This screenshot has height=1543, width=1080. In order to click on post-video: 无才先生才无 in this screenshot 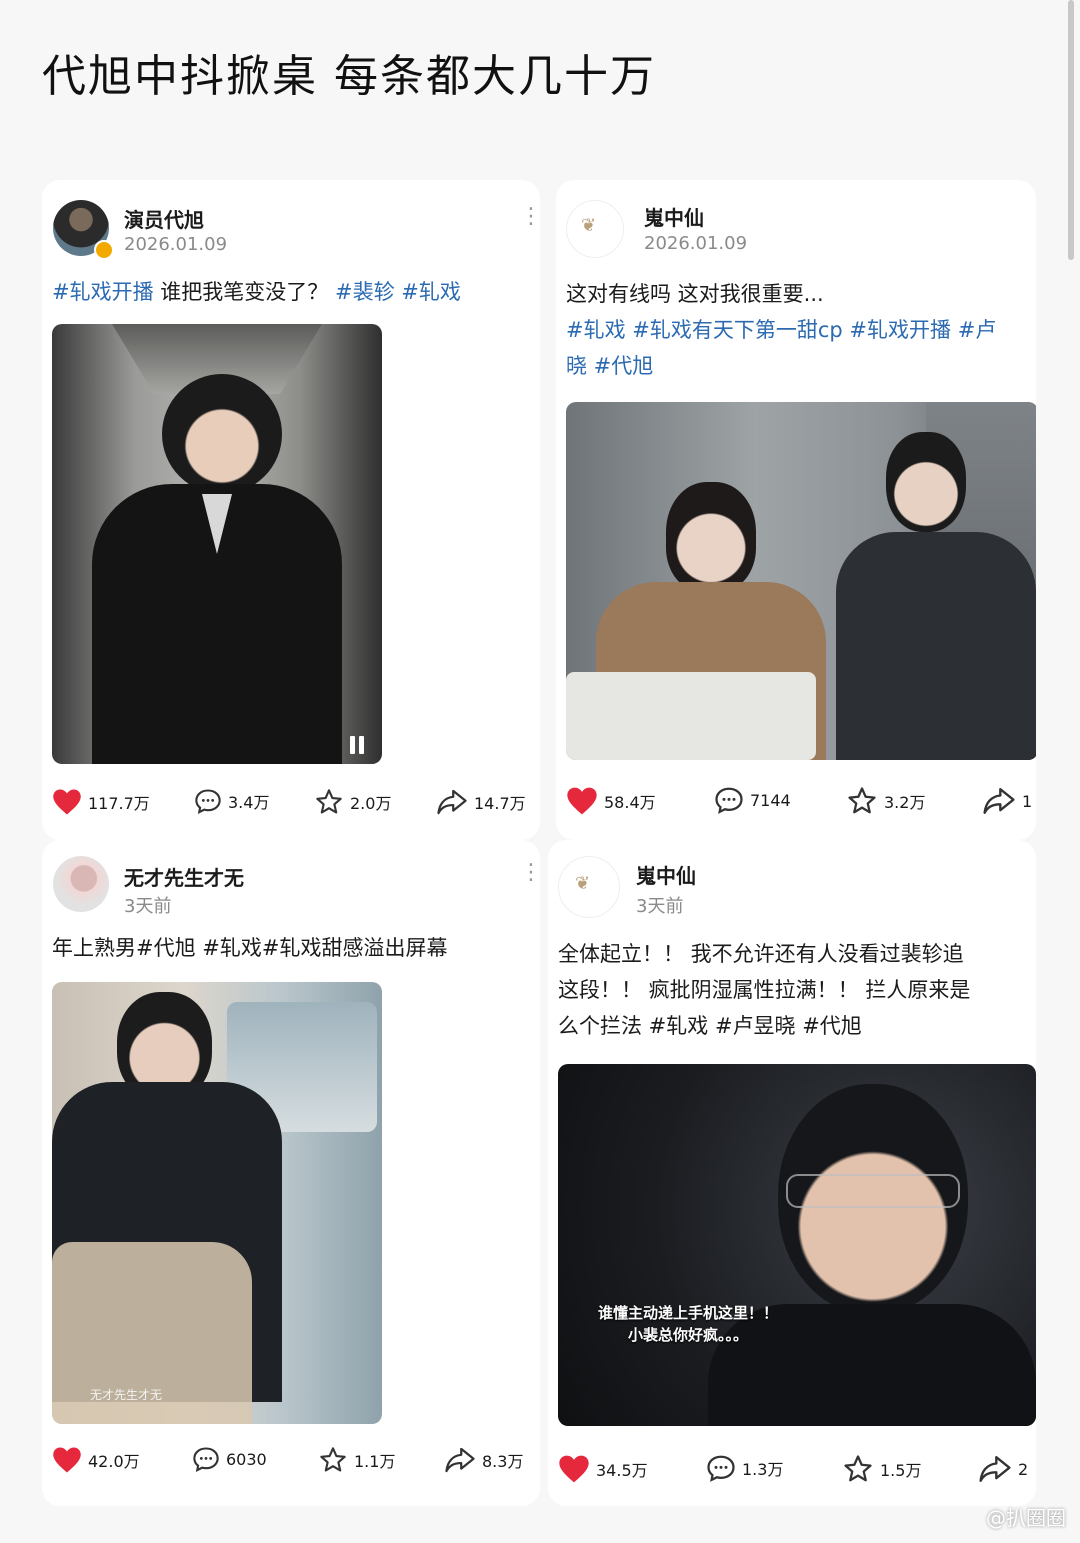, I will do `click(217, 1203)`.